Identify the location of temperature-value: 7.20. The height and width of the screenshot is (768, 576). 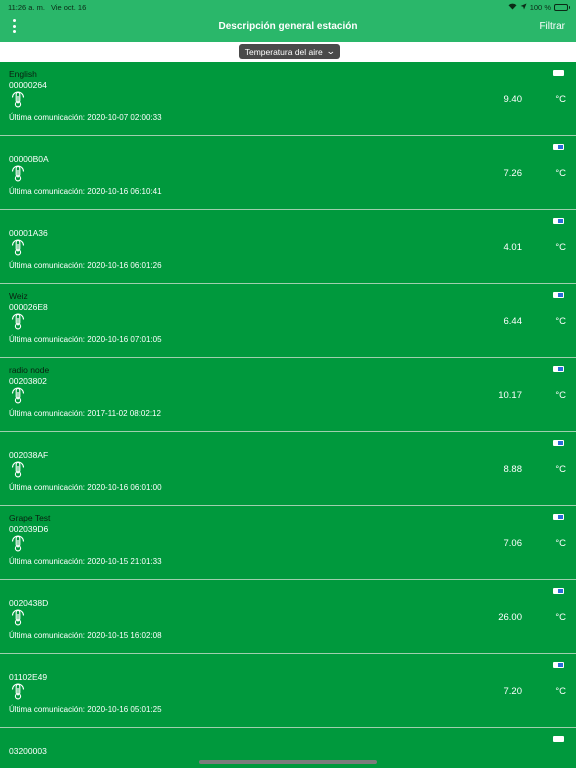
(513, 691).